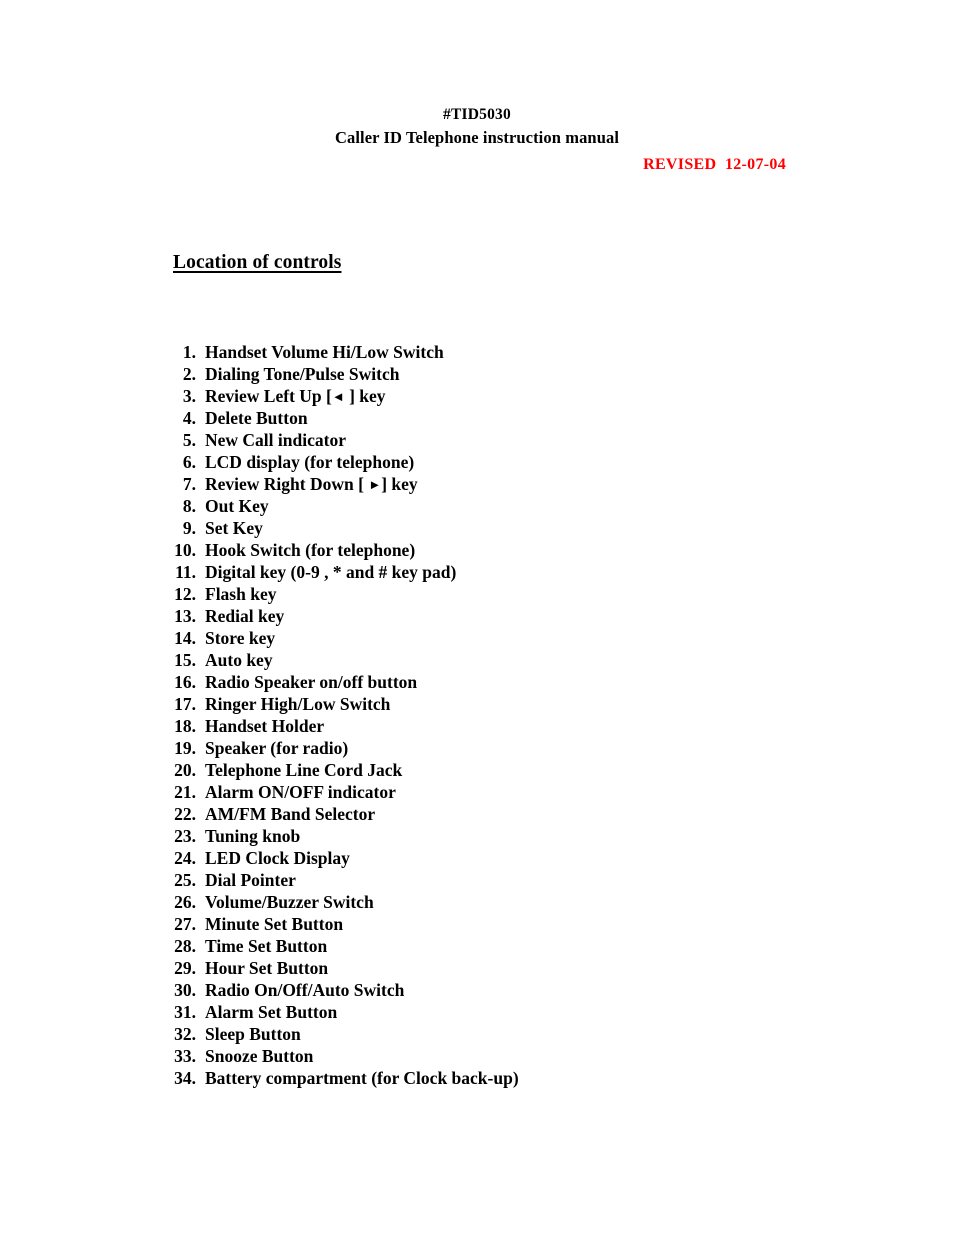  Describe the element at coordinates (302, 374) in the screenshot. I see `list-item-label: Dialing Tone/Pulse Switch` at that location.